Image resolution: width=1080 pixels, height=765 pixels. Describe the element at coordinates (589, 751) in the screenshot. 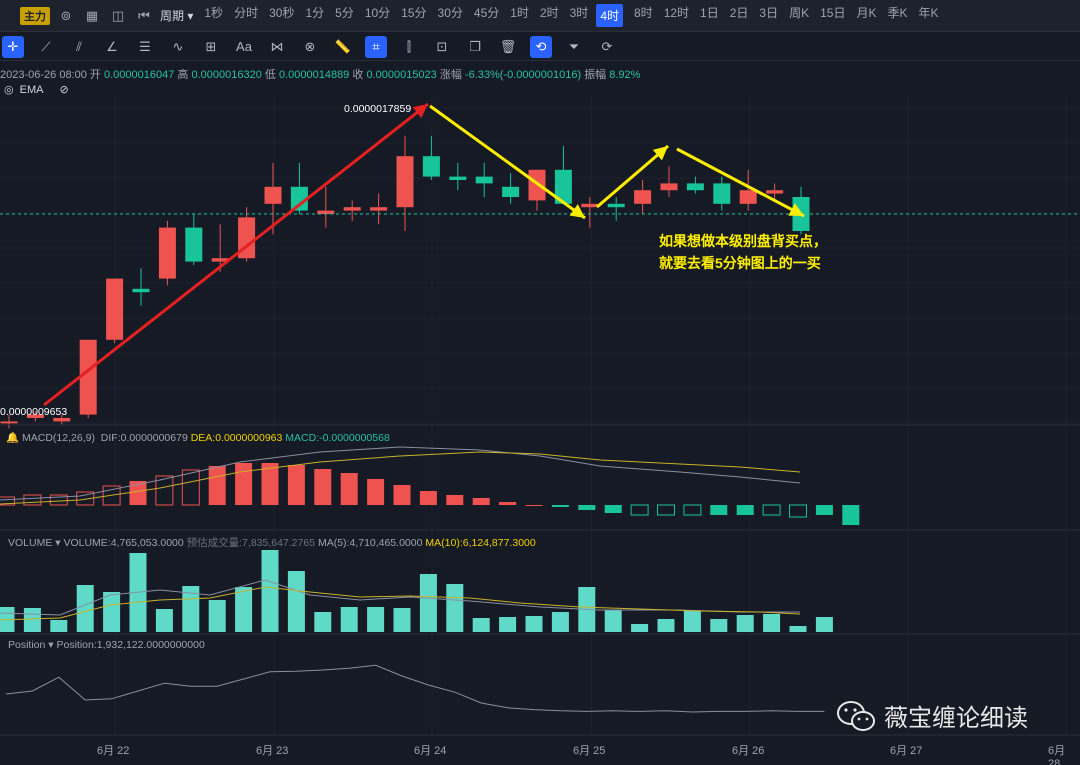

I see `x-axis-label: 6月 25` at that location.